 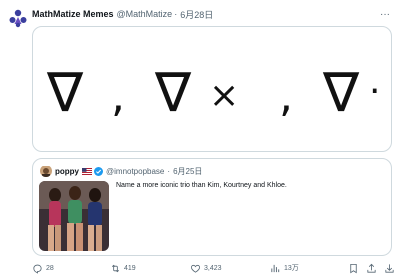 I want to click on like-button: 3,423, so click(x=206, y=268).